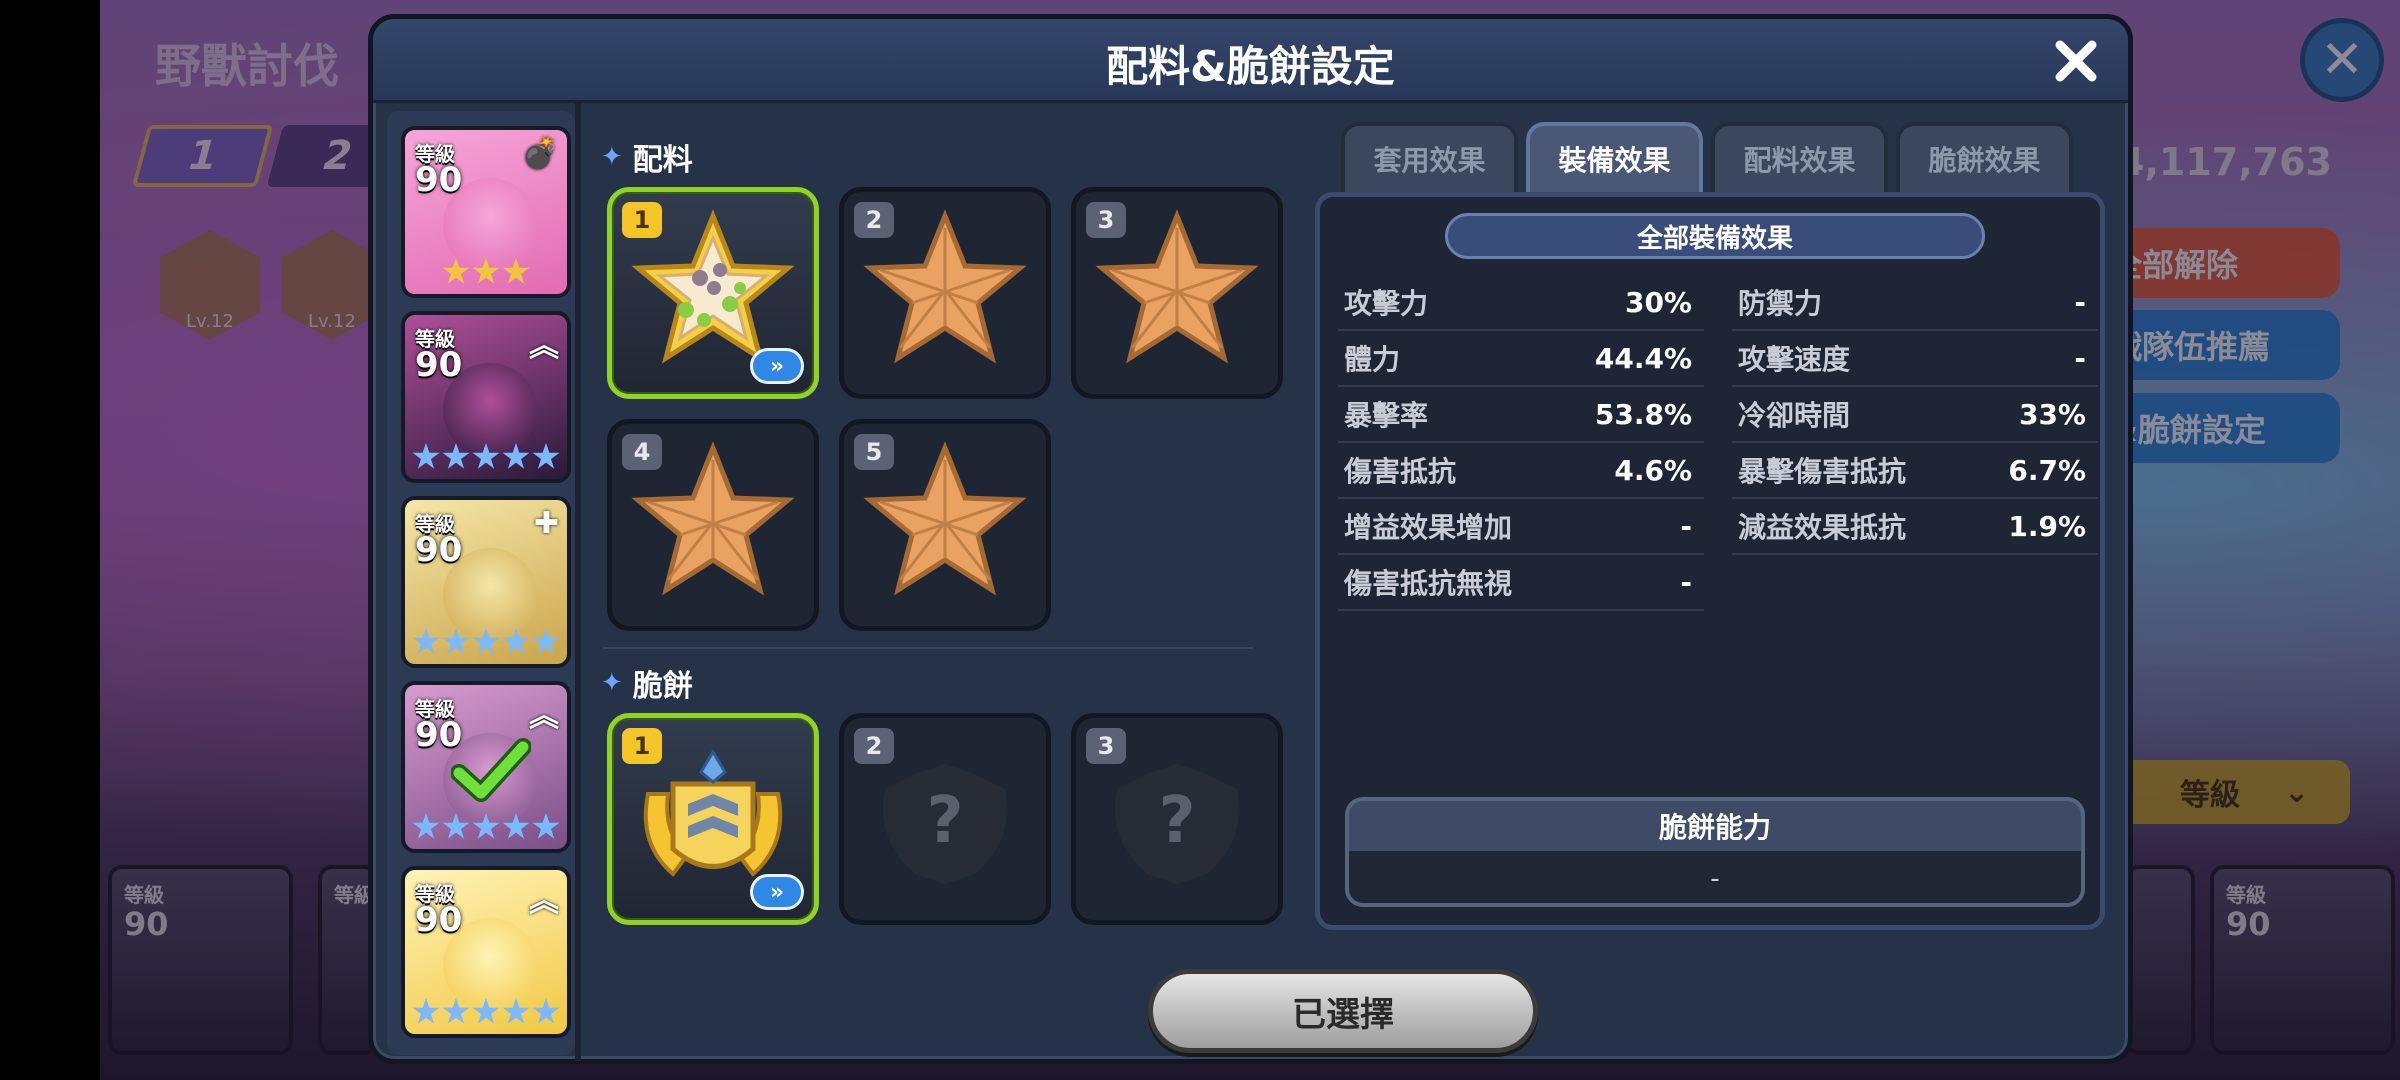 The width and height of the screenshot is (2400, 1080). What do you see at coordinates (1521, 471) in the screenshot?
I see `stat-item: 傷害抵抗 4.6%` at bounding box center [1521, 471].